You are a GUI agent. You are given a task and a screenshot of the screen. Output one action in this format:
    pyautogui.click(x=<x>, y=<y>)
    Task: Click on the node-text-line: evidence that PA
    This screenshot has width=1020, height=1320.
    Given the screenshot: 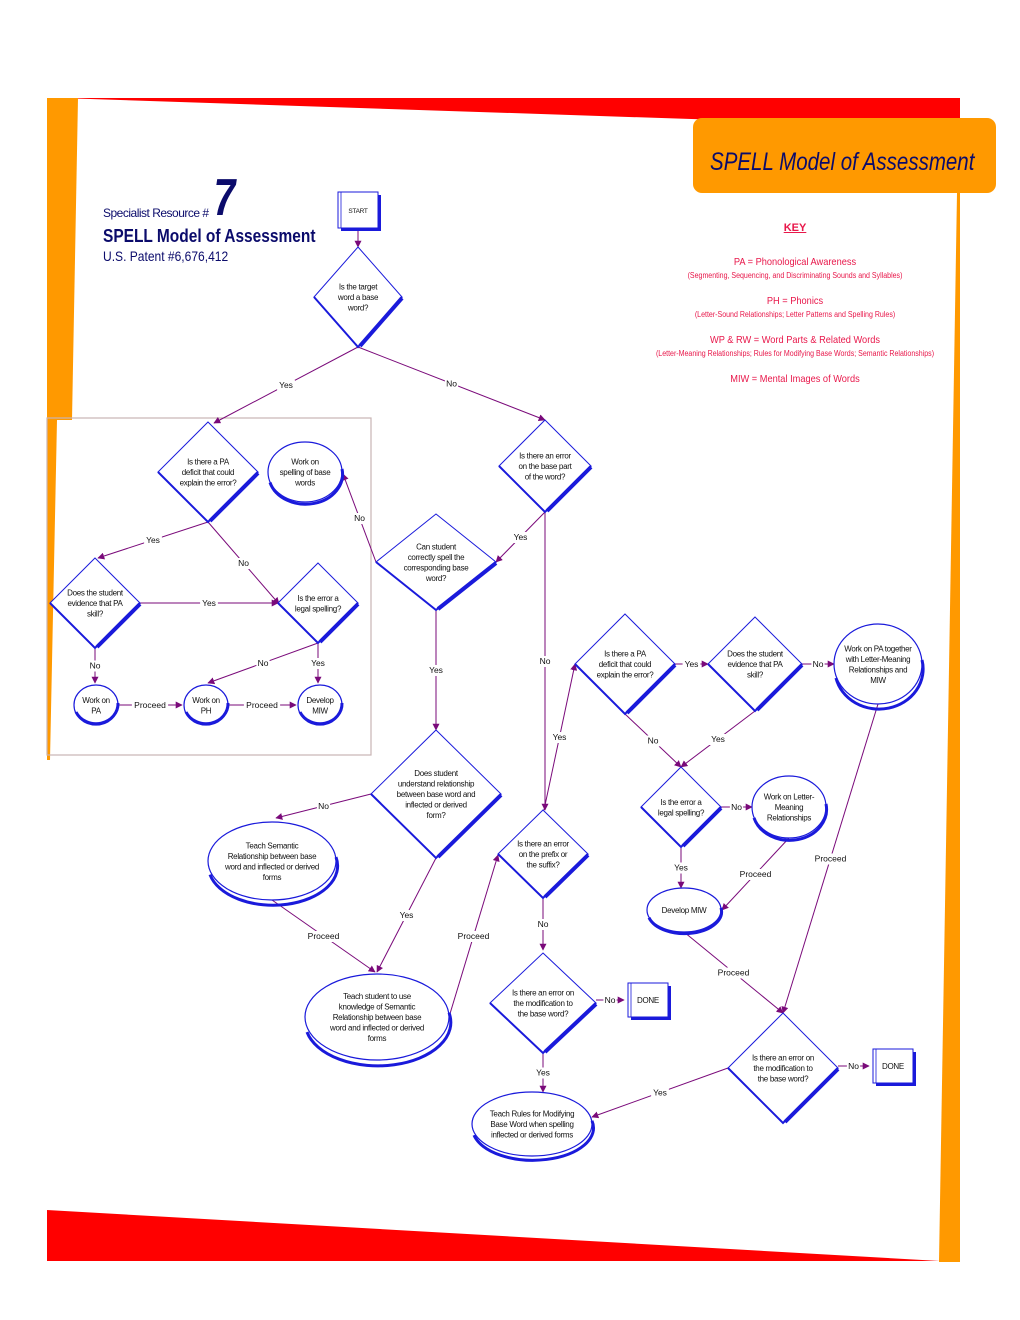 What is the action you would take?
    pyautogui.click(x=755, y=664)
    